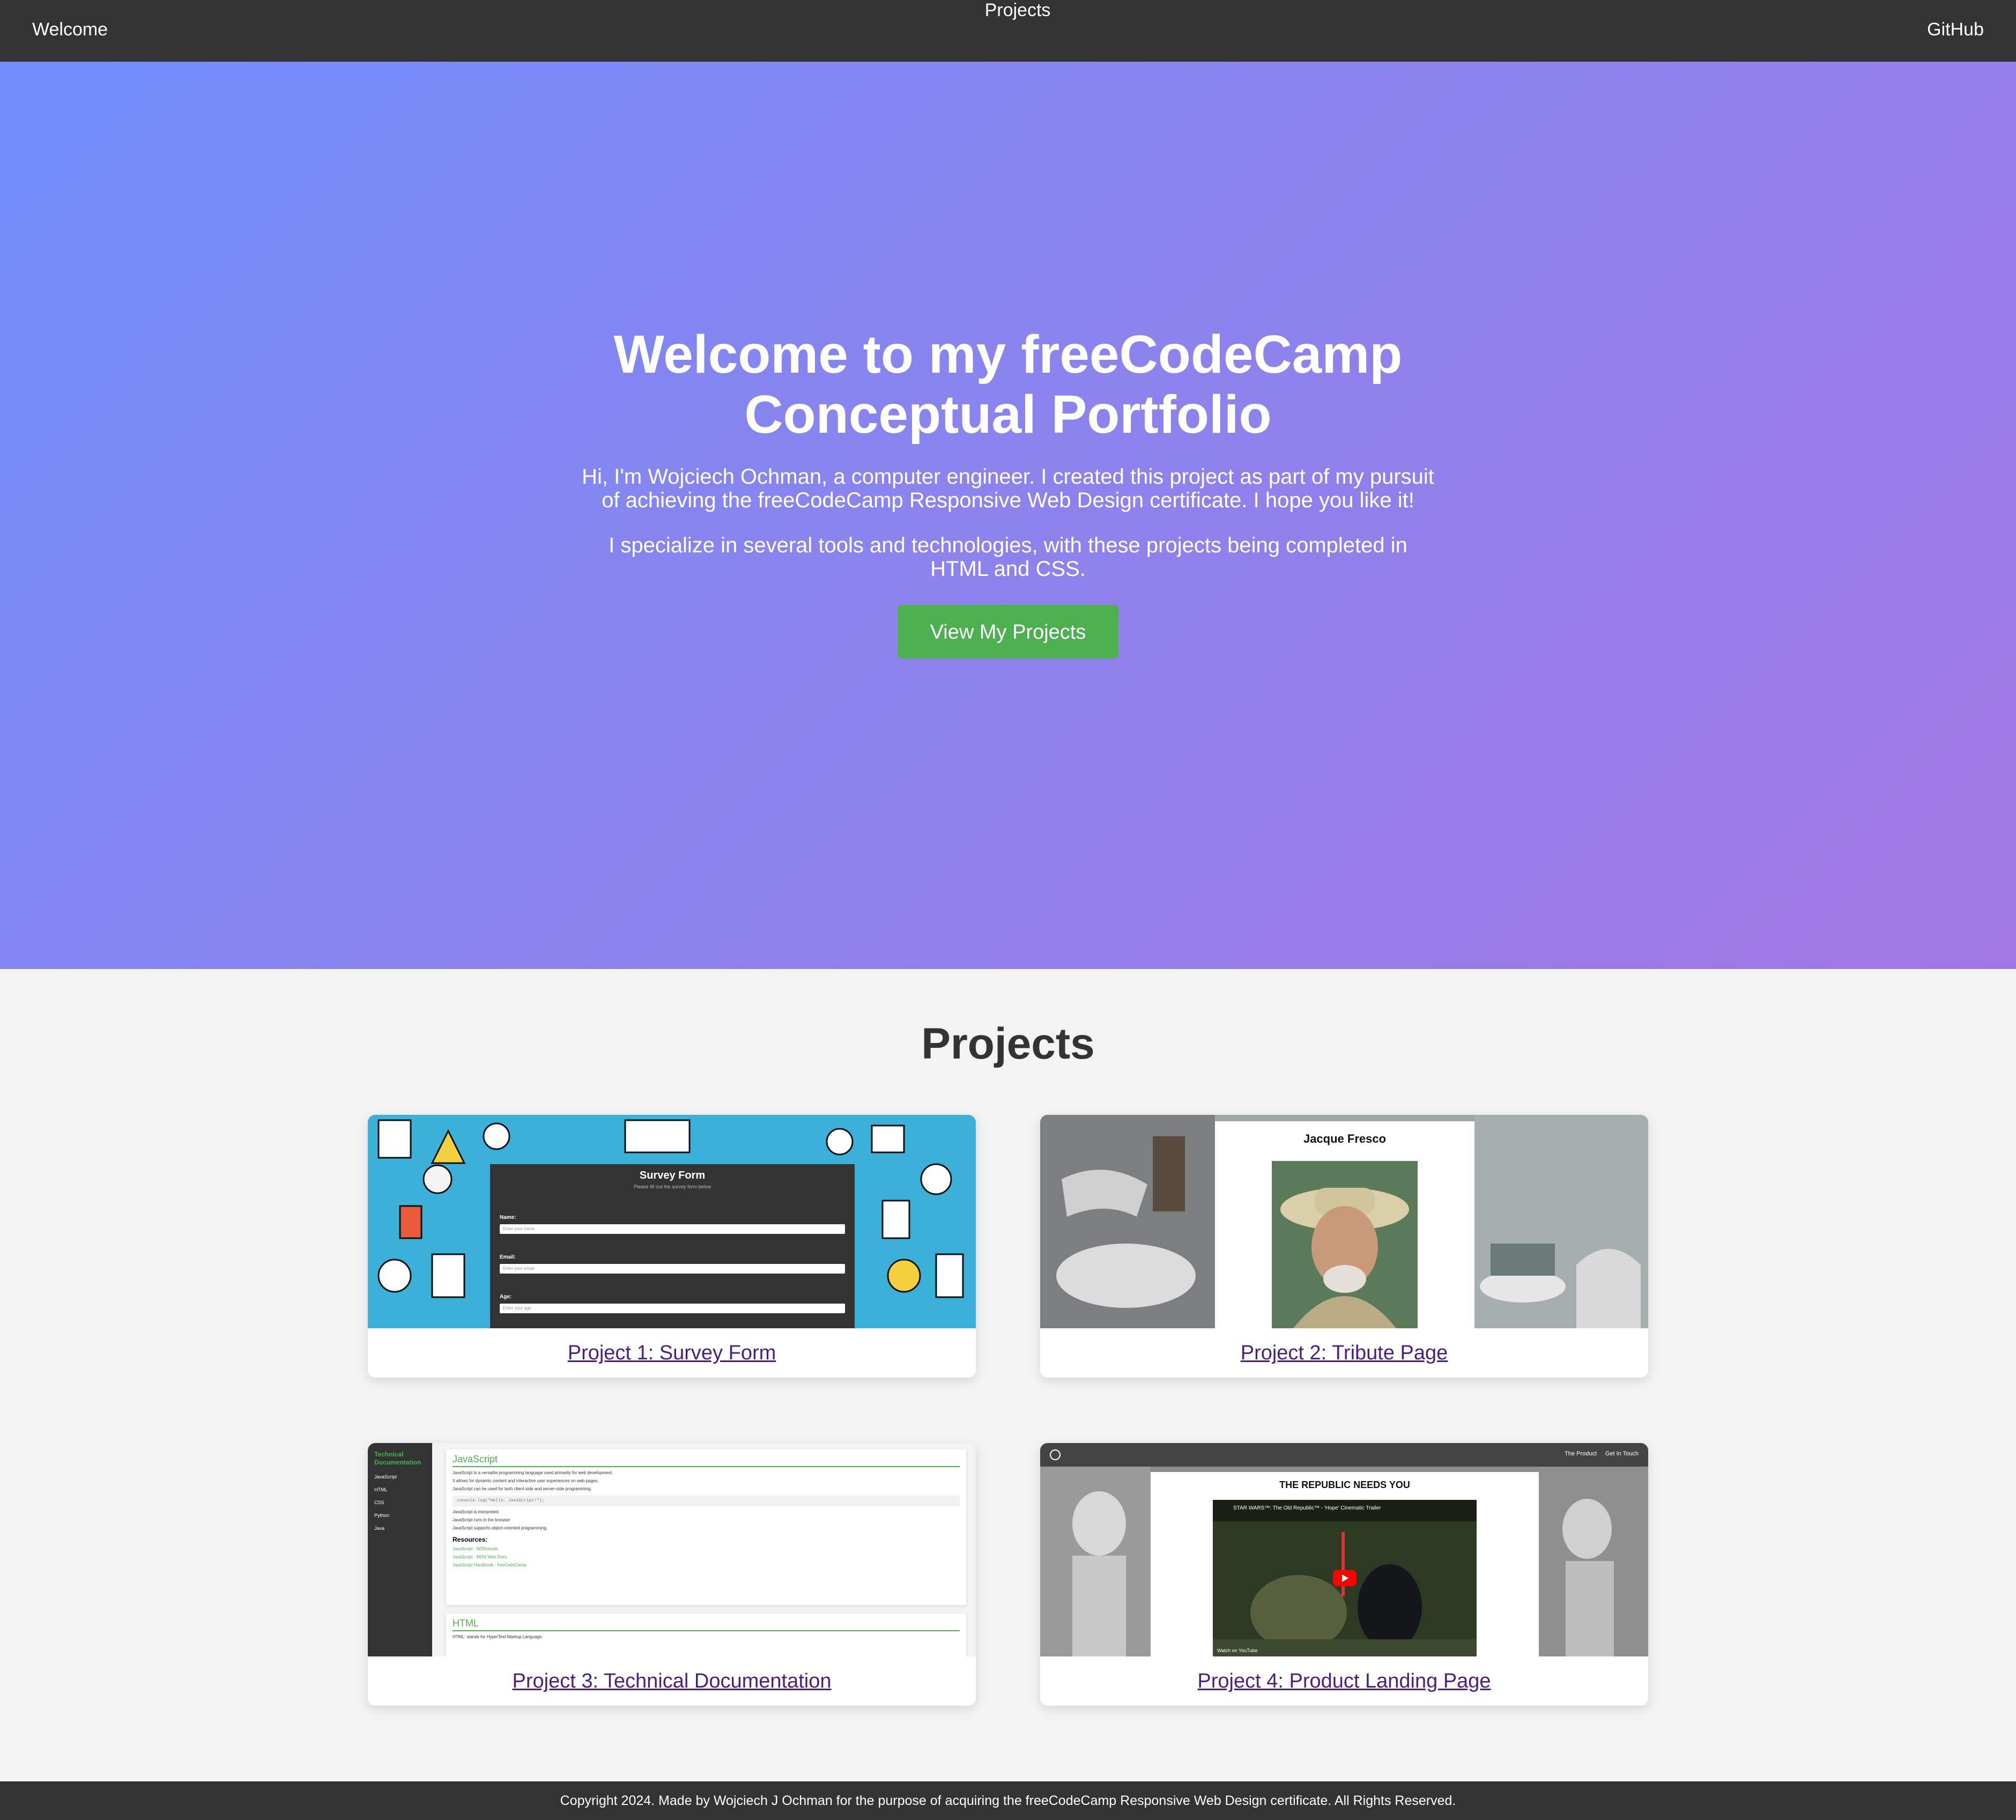 This screenshot has width=2016, height=1820. Describe the element at coordinates (672, 1186) in the screenshot. I see `survey-form-subtitle: Please fill out the survey form below` at that location.